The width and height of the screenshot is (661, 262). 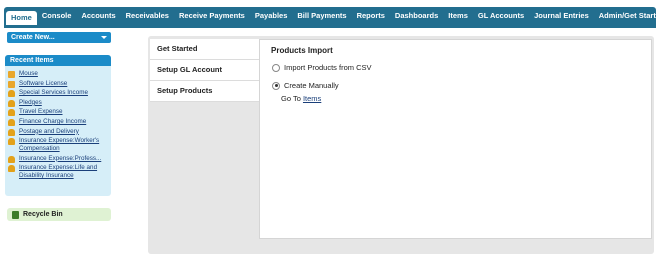 I want to click on recent-items-title: Recent Items, so click(x=58, y=60).